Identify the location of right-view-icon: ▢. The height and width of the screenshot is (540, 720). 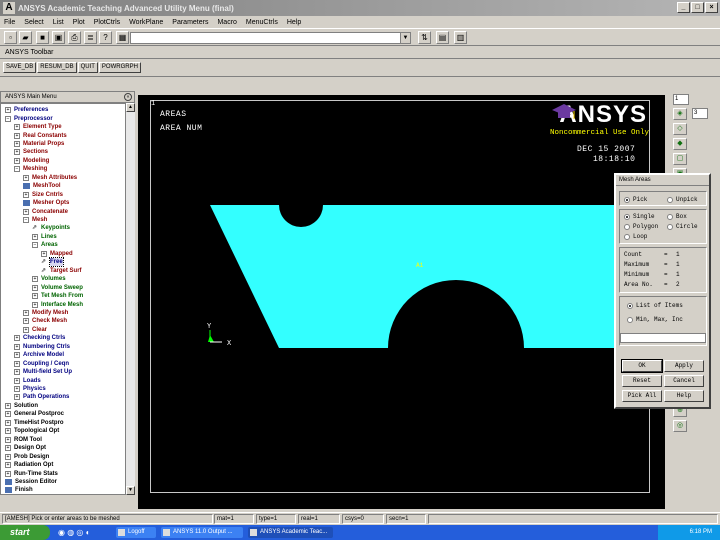
(680, 159).